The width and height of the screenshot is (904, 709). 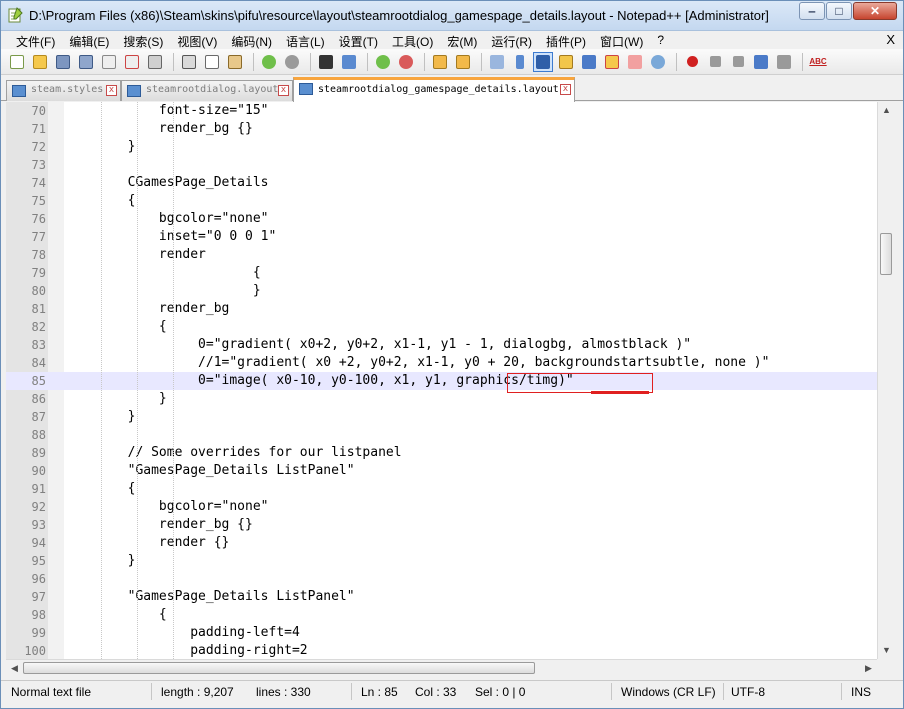 What do you see at coordinates (197, 40) in the screenshot?
I see `menu-view: 视图(V)` at bounding box center [197, 40].